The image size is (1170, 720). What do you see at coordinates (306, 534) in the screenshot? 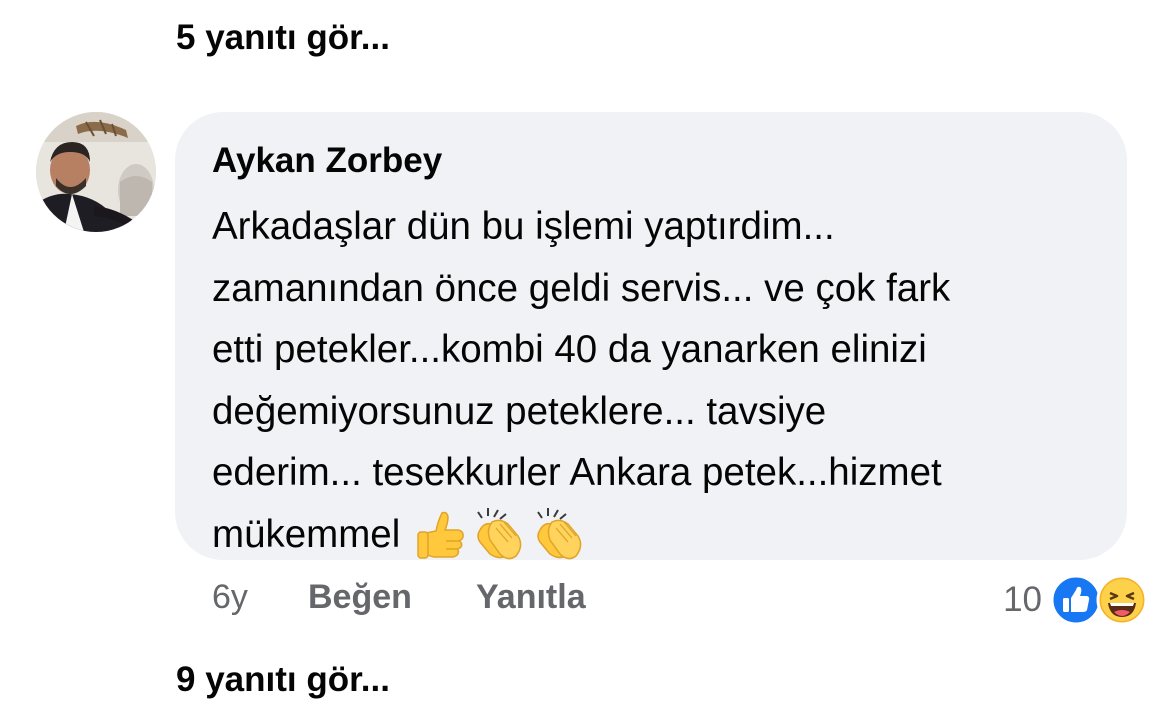
I see `comment-text-line: mükemmel` at bounding box center [306, 534].